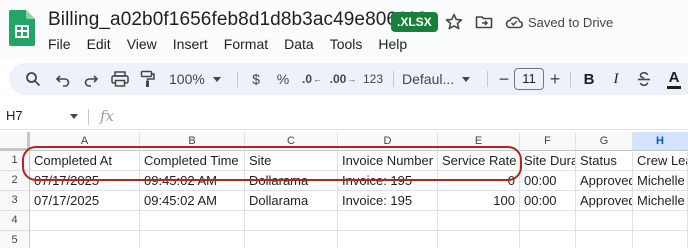  Describe the element at coordinates (388, 239) in the screenshot. I see `cell-d5` at that location.